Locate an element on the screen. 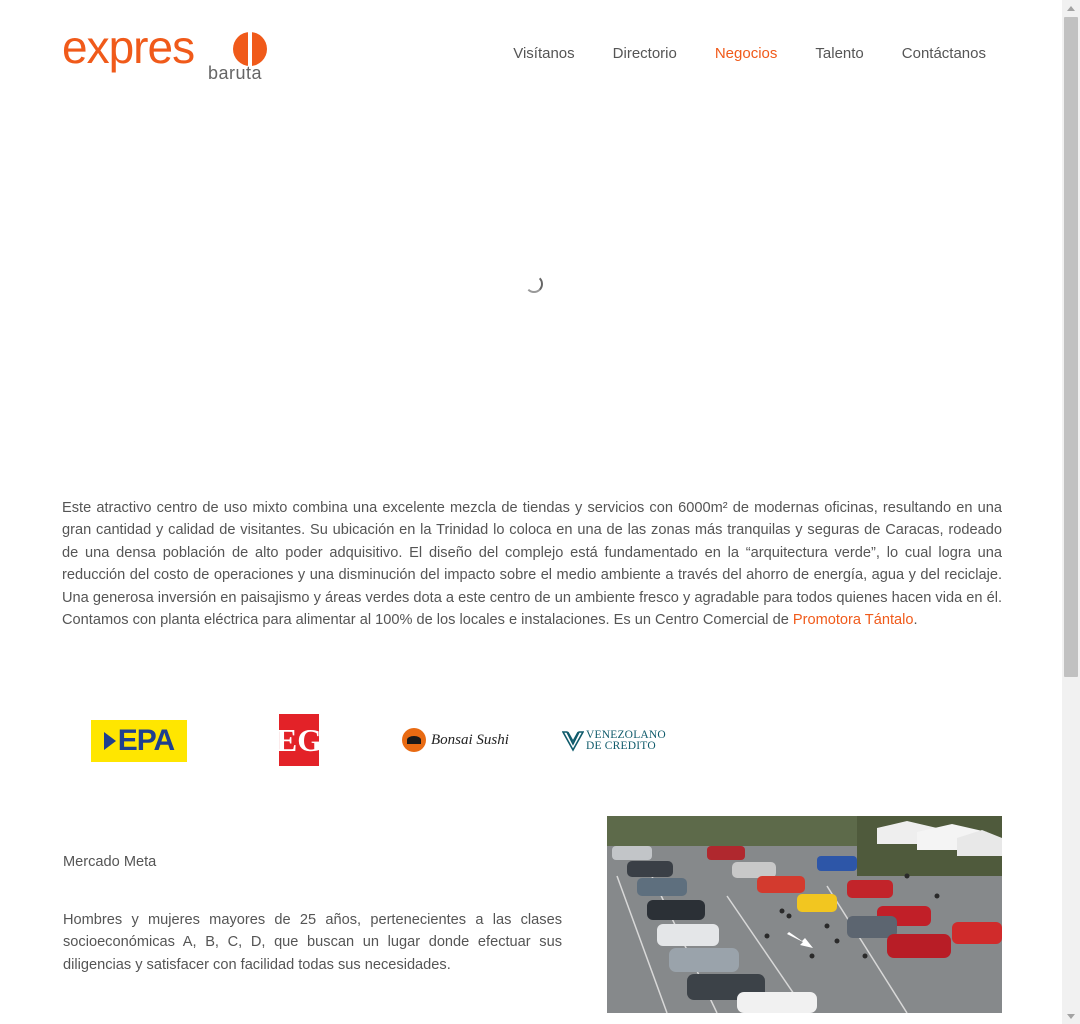  expreso-logo: expres baruta is located at coordinates (172, 53).